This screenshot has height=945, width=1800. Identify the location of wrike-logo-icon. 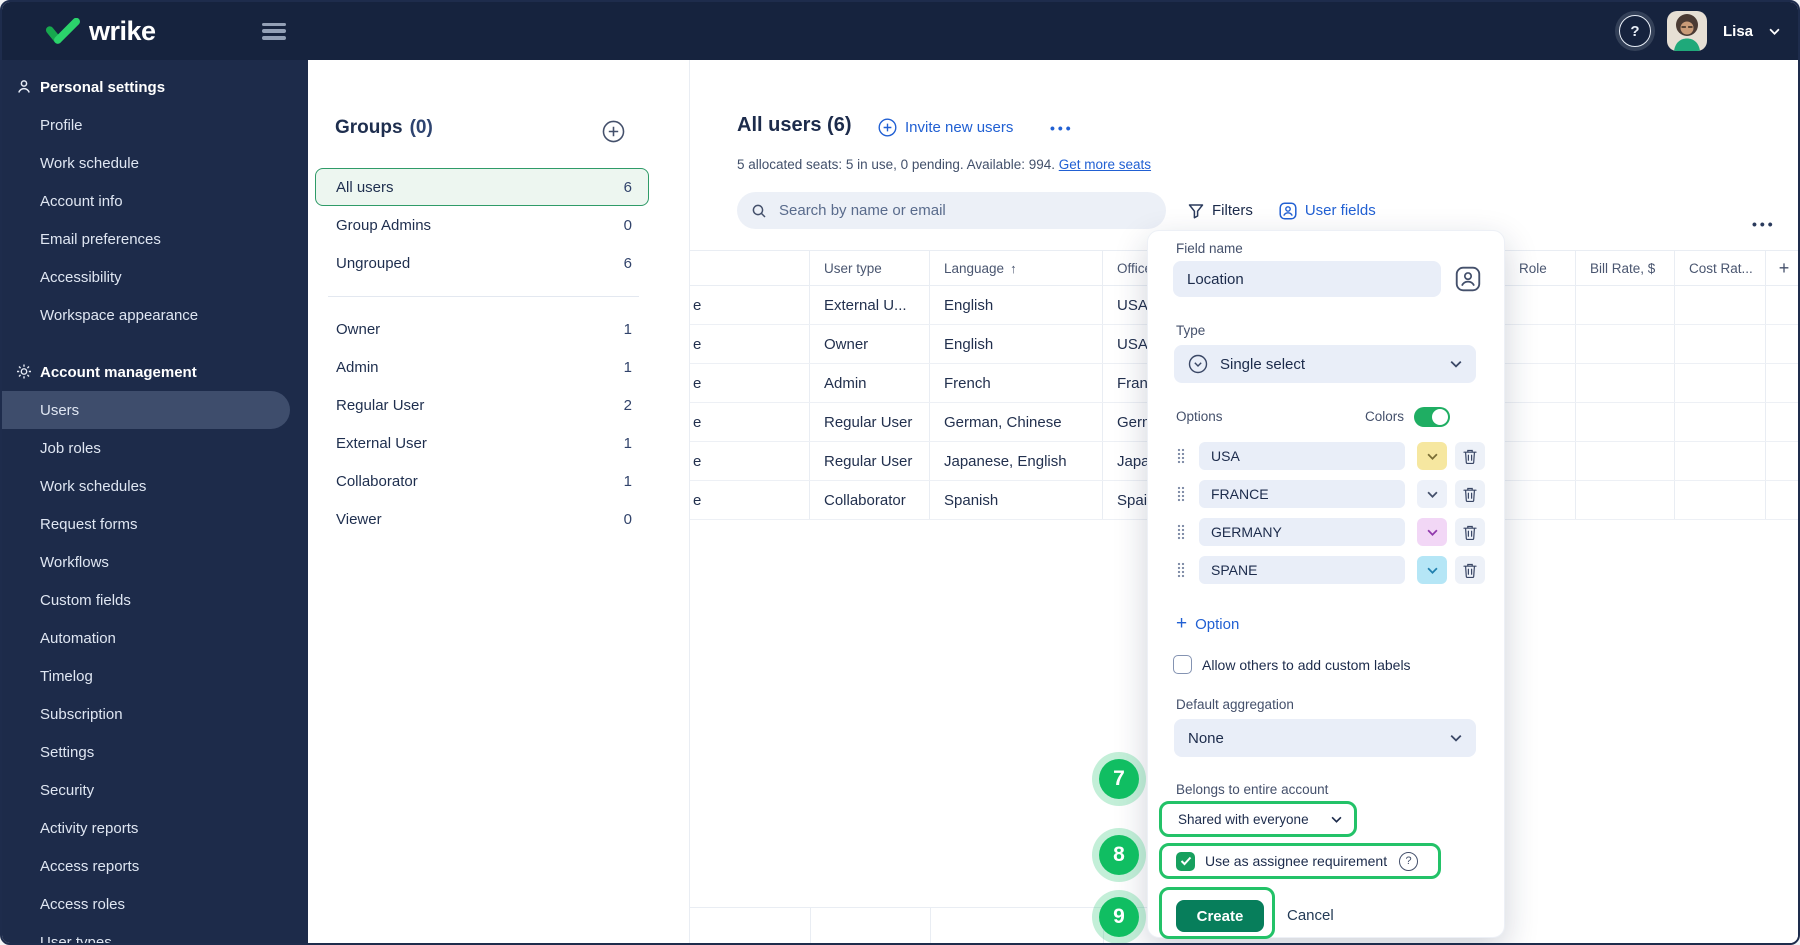
(63, 31).